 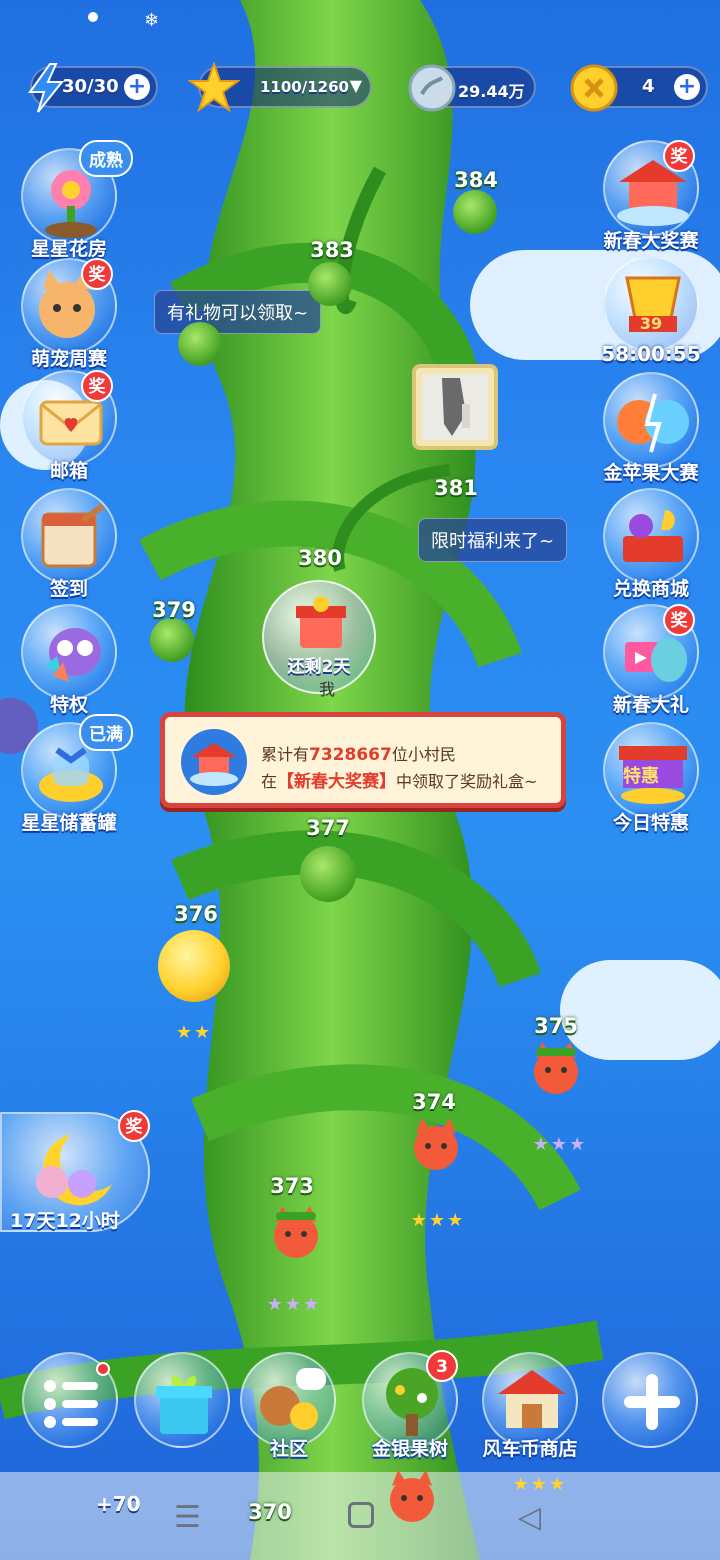 I want to click on sidebar-item-privilege: 特权, so click(x=69, y=660).